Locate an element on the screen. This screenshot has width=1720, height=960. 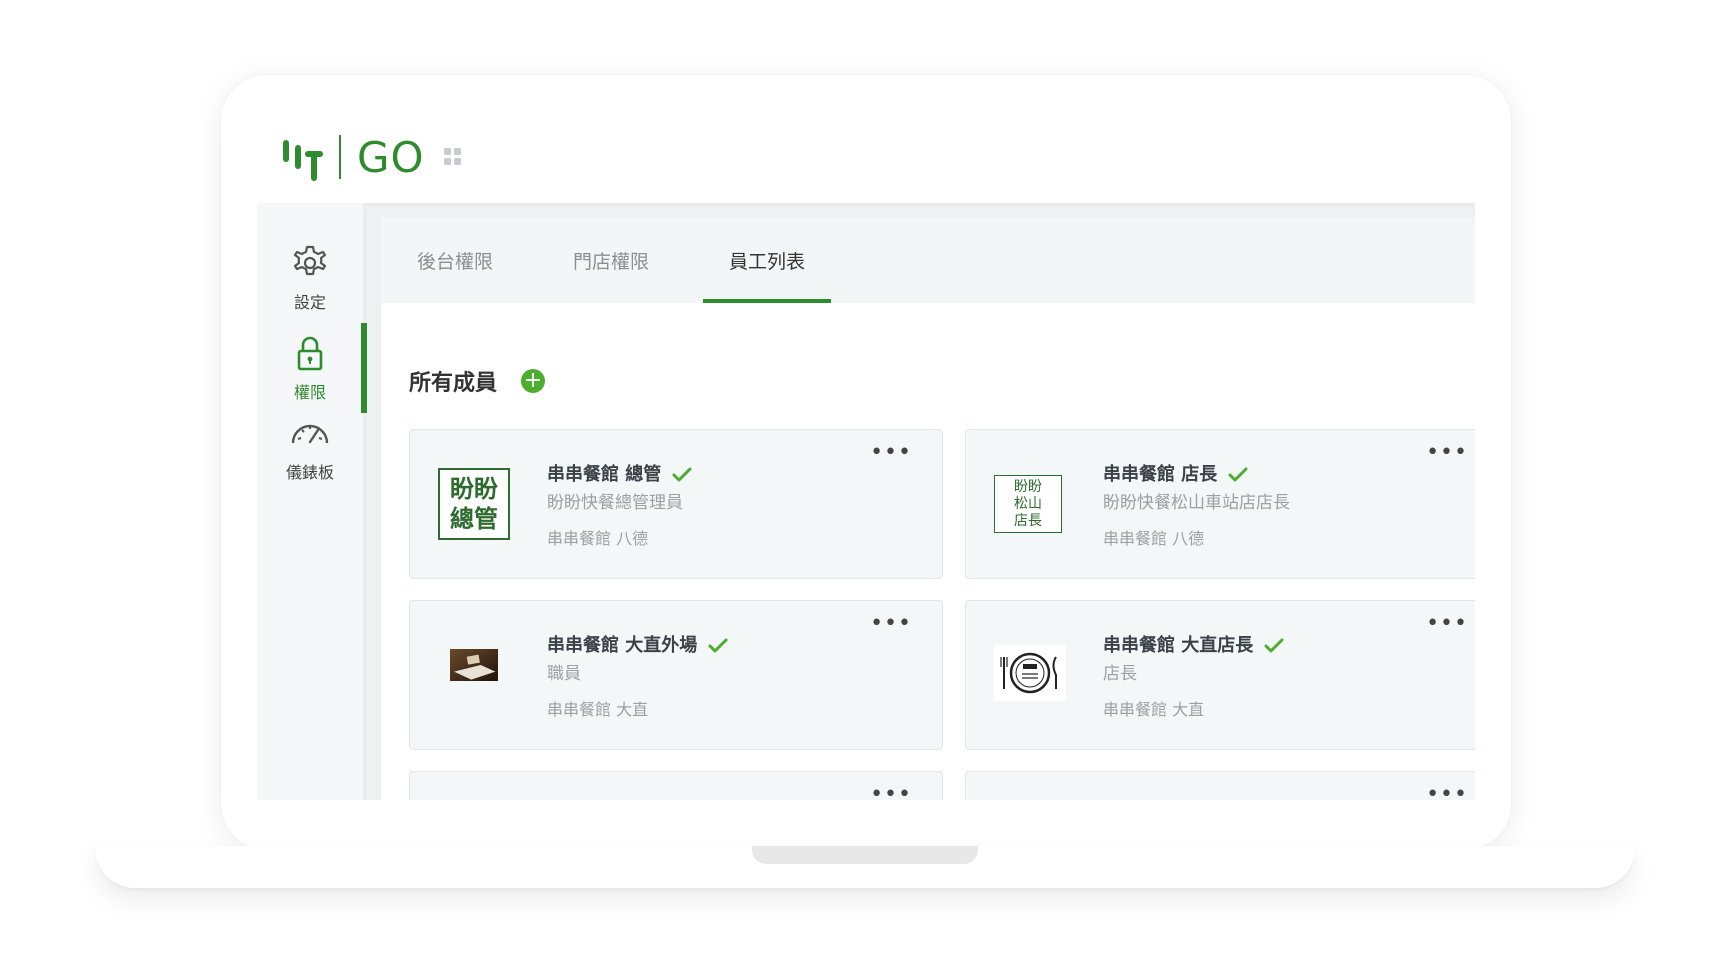
sidebar-item-permissions: 權限 is located at coordinates (310, 373).